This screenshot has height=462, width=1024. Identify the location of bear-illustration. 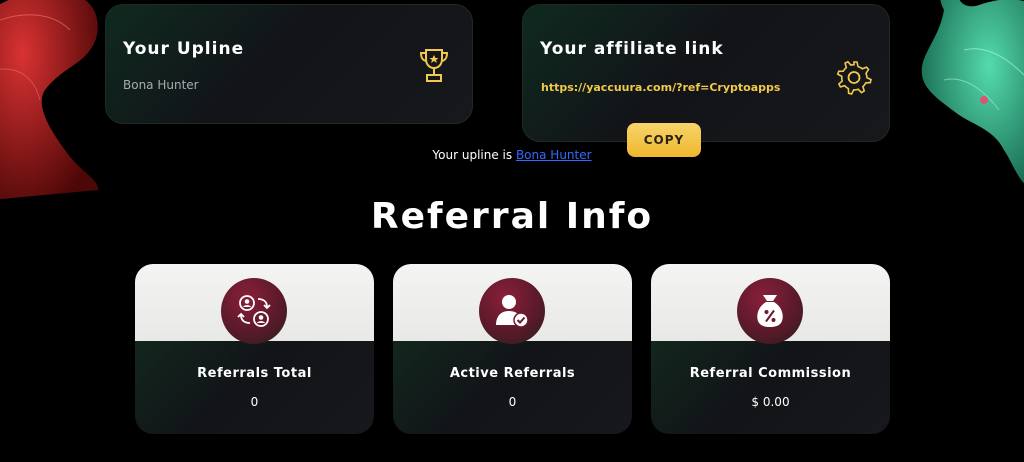
(49, 100).